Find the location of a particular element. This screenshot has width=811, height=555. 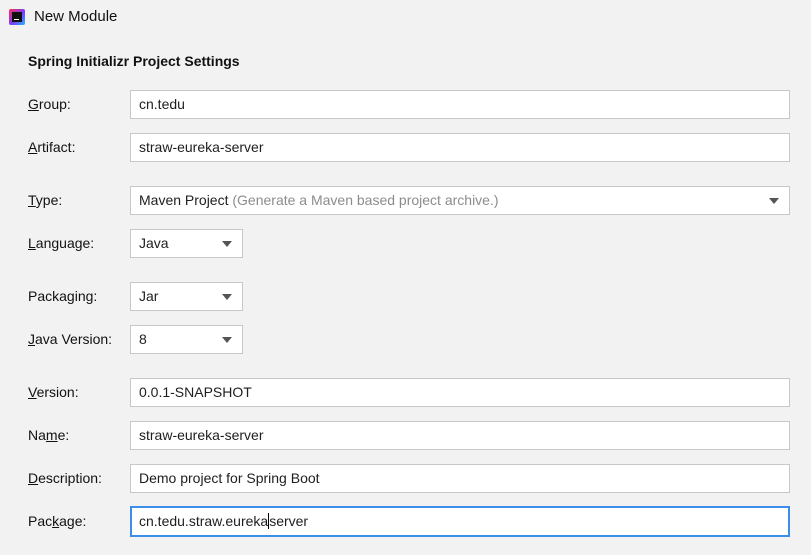

package-input: cn.tedu.straw.eurekaserver is located at coordinates (460, 521).